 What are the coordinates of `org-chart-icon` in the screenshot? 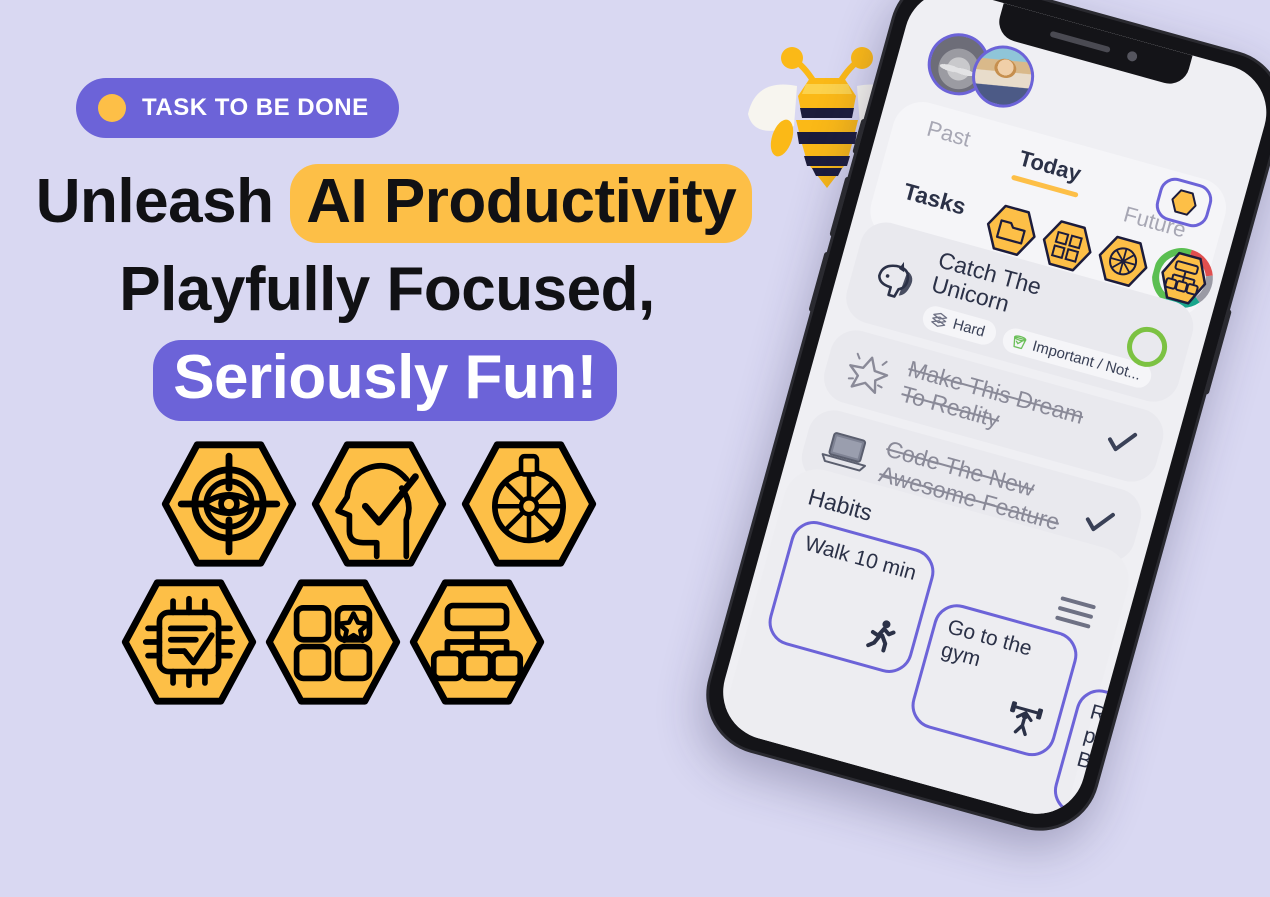 It's located at (477, 642).